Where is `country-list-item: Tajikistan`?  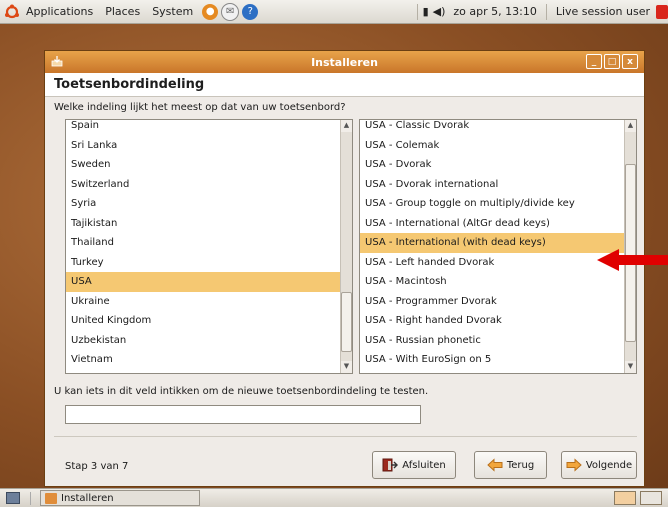 country-list-item: Tajikistan is located at coordinates (203, 224).